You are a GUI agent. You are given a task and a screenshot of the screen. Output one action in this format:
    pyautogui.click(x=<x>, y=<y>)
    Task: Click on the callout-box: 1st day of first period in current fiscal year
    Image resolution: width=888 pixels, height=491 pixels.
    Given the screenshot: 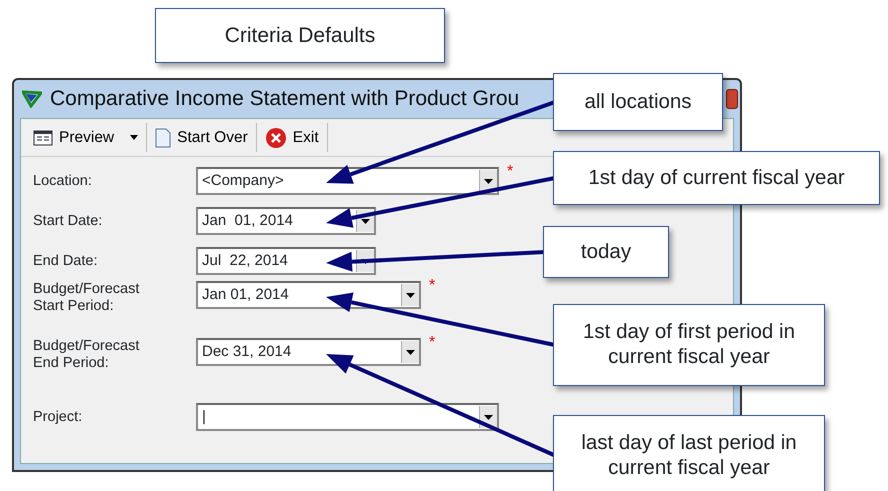 What is the action you would take?
    pyautogui.click(x=689, y=345)
    